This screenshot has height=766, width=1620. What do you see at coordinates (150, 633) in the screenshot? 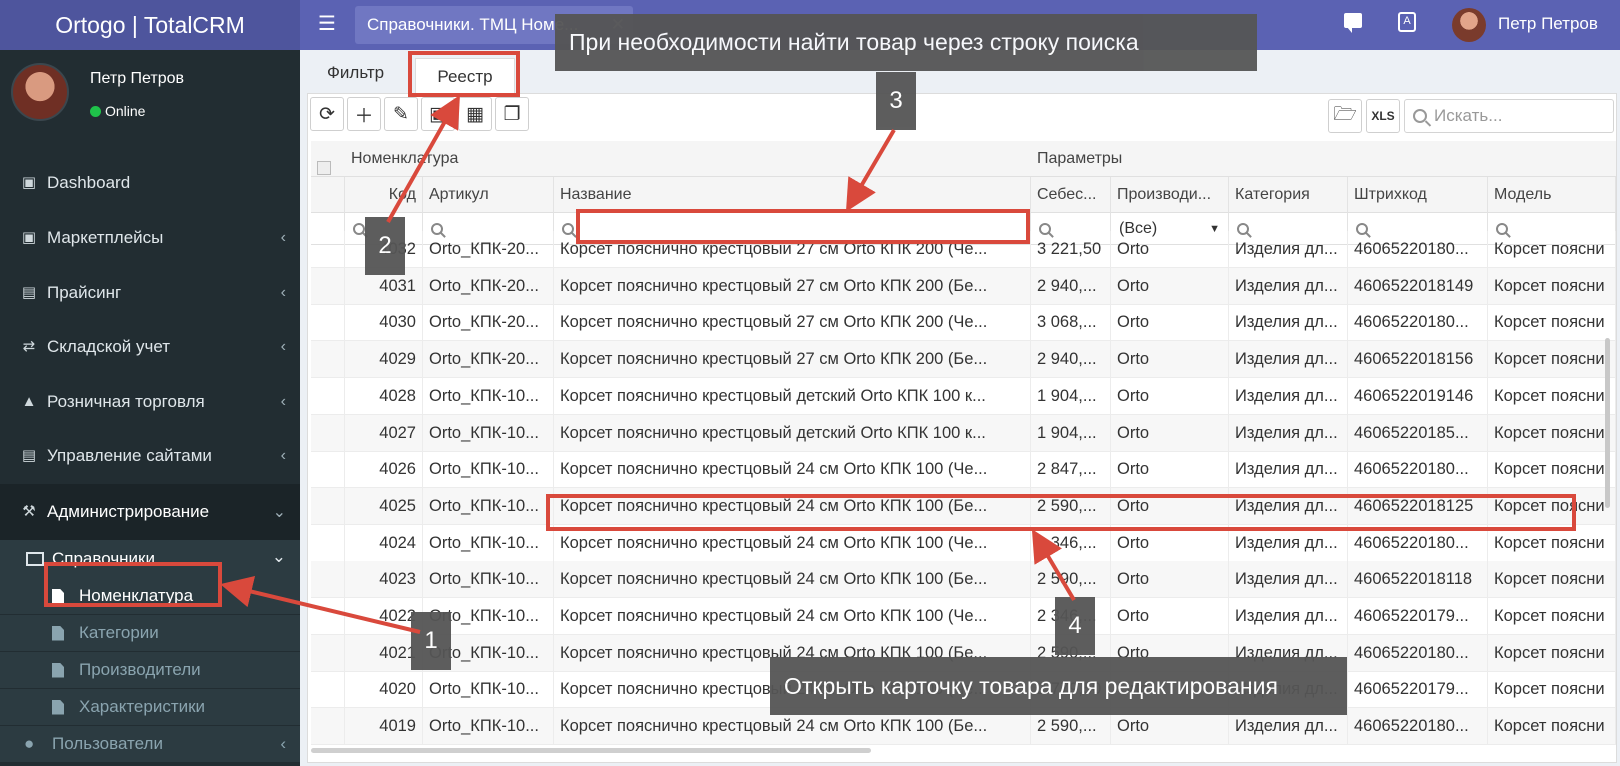
I see `sidebar-item-categories: Категории` at bounding box center [150, 633].